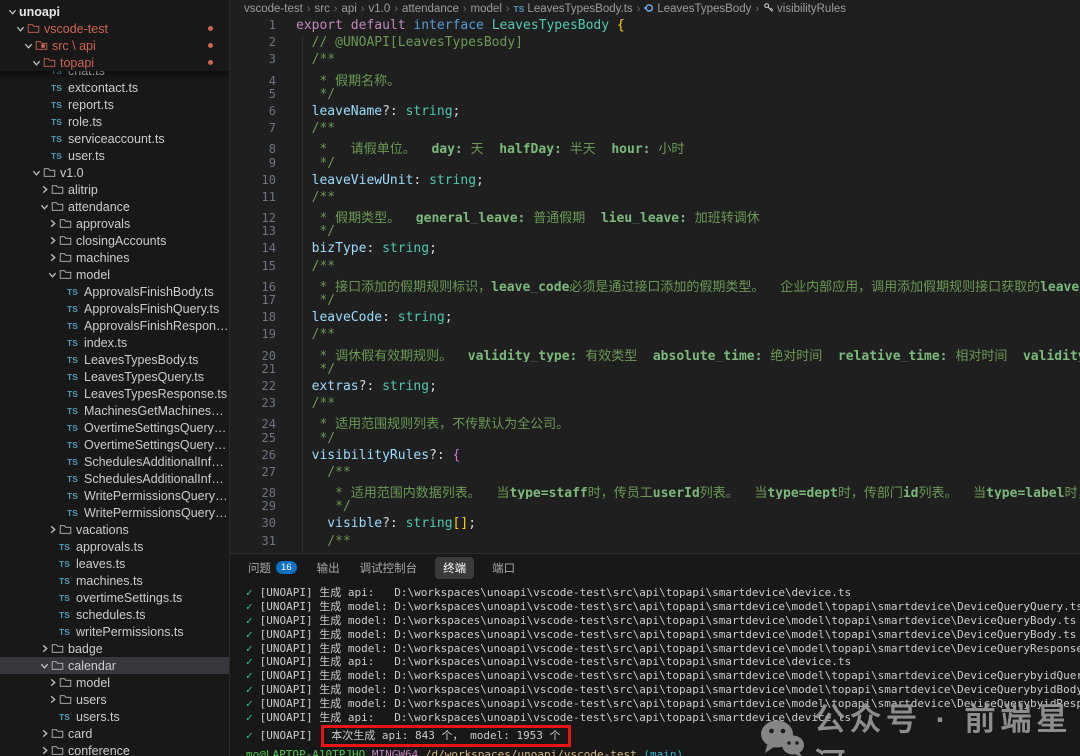 This screenshot has width=1080, height=756. What do you see at coordinates (655, 43) in the screenshot?
I see `code-line: 2 // @UNOAPI[LeavesTypesBody]` at bounding box center [655, 43].